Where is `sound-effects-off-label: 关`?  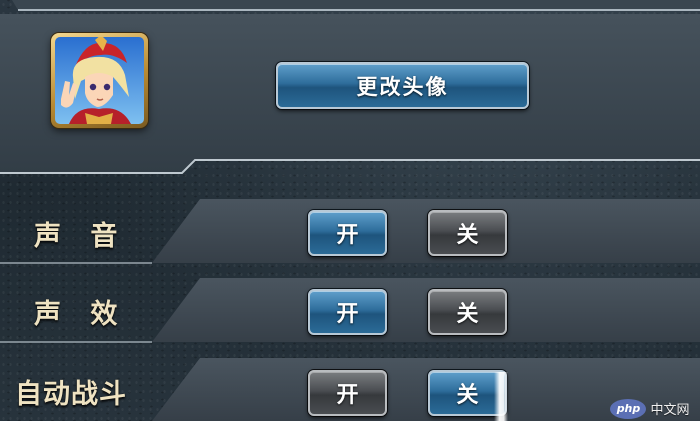 sound-effects-off-label: 关 is located at coordinates (467, 314).